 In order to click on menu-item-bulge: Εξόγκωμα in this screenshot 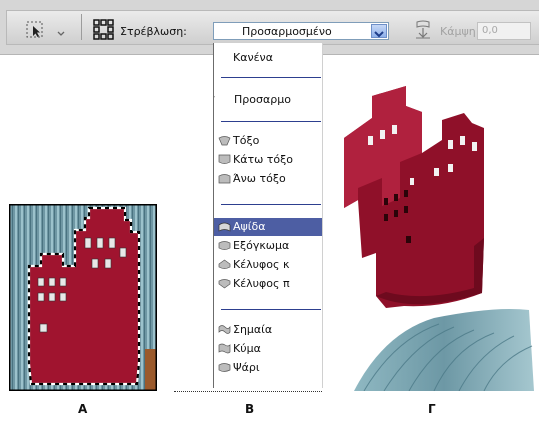, I will do `click(268, 246)`.